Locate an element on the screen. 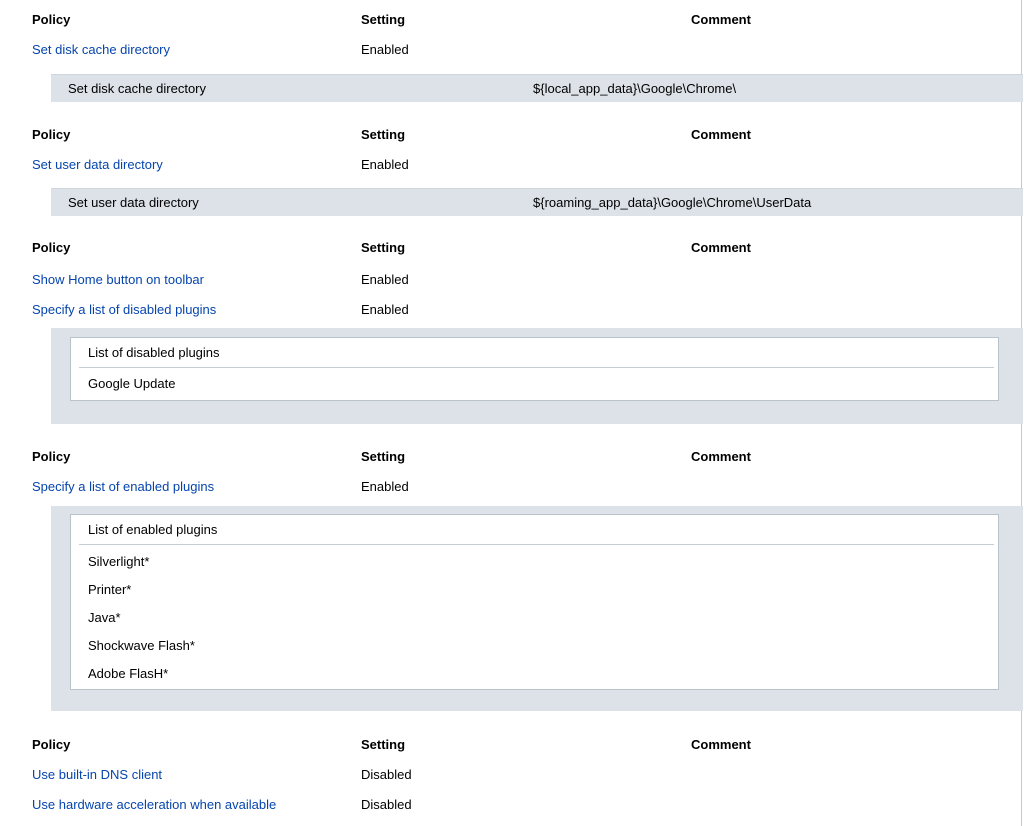 This screenshot has width=1024, height=826. policy-link: Use hardware acceleration when available is located at coordinates (154, 805).